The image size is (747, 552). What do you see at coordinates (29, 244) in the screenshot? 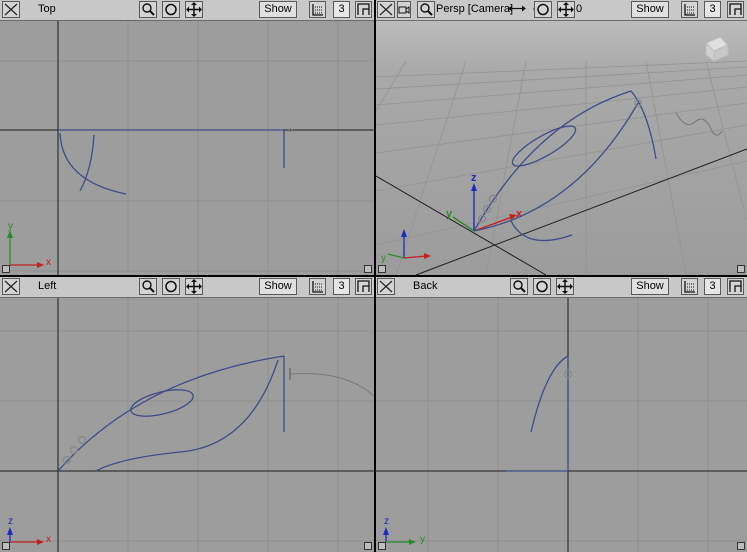
I see `axis-gizmo: y x` at bounding box center [29, 244].